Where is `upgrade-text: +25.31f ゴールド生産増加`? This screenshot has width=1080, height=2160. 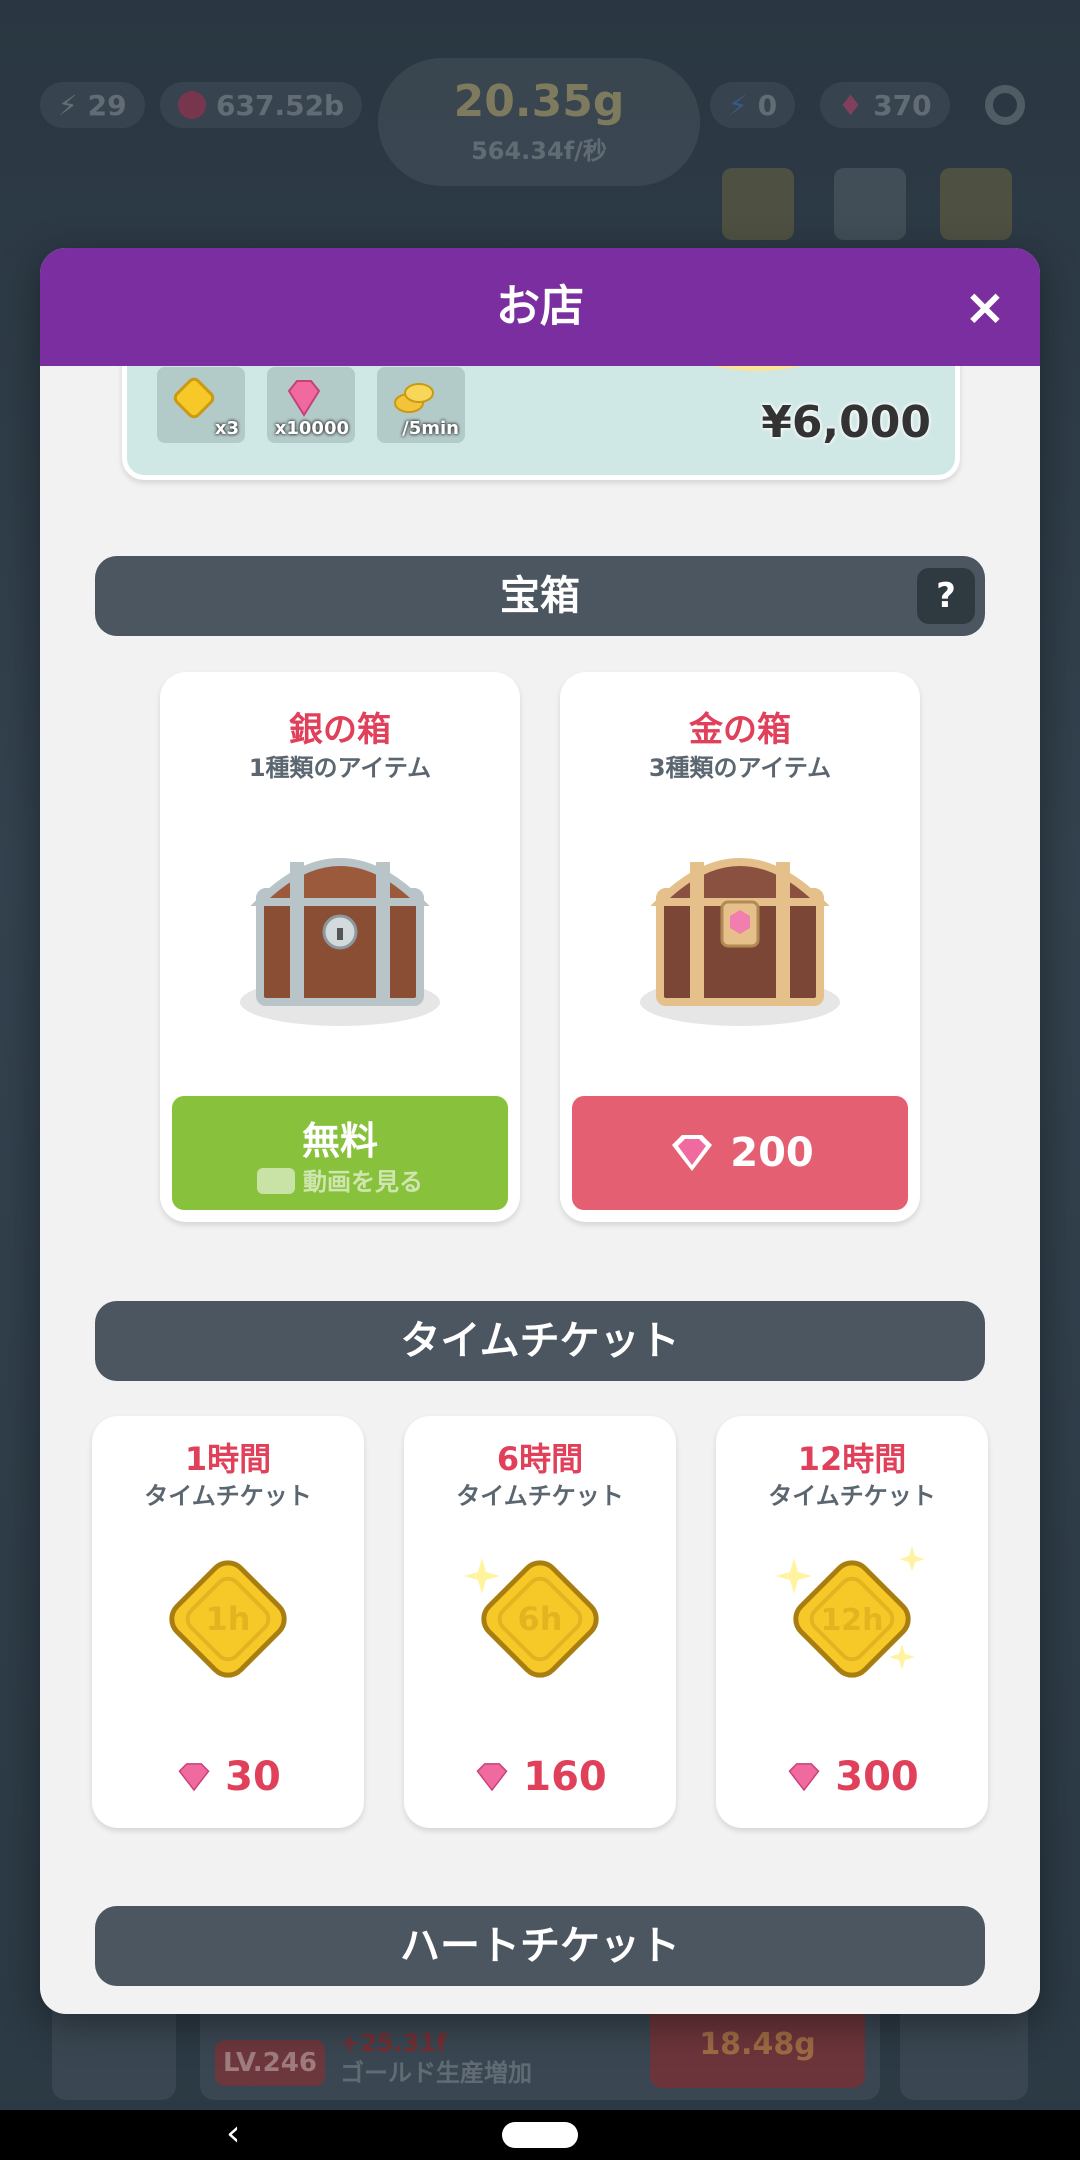
upgrade-text: +25.31f ゴールド生産増加 is located at coordinates (436, 2058).